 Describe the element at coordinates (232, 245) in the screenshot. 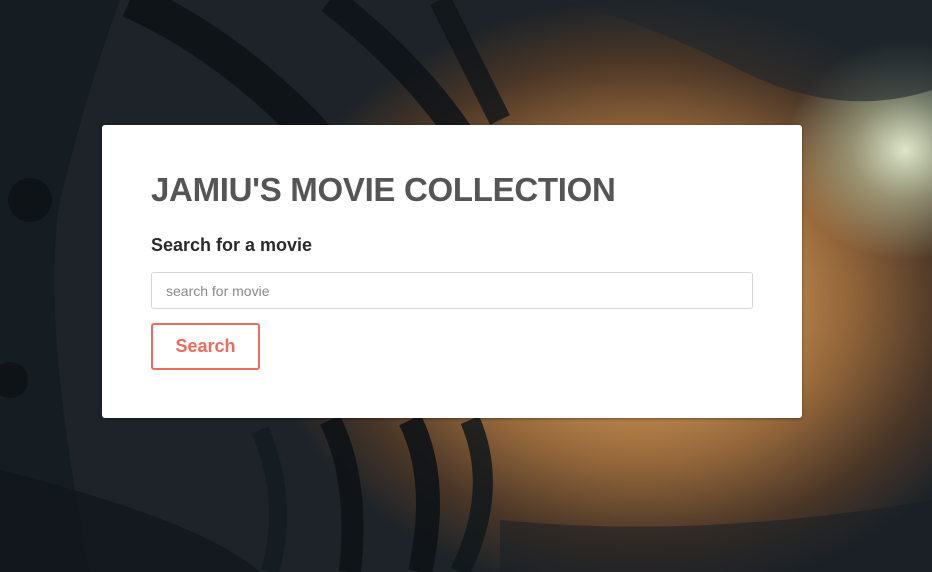

I see `search-label: Search for a movie` at that location.